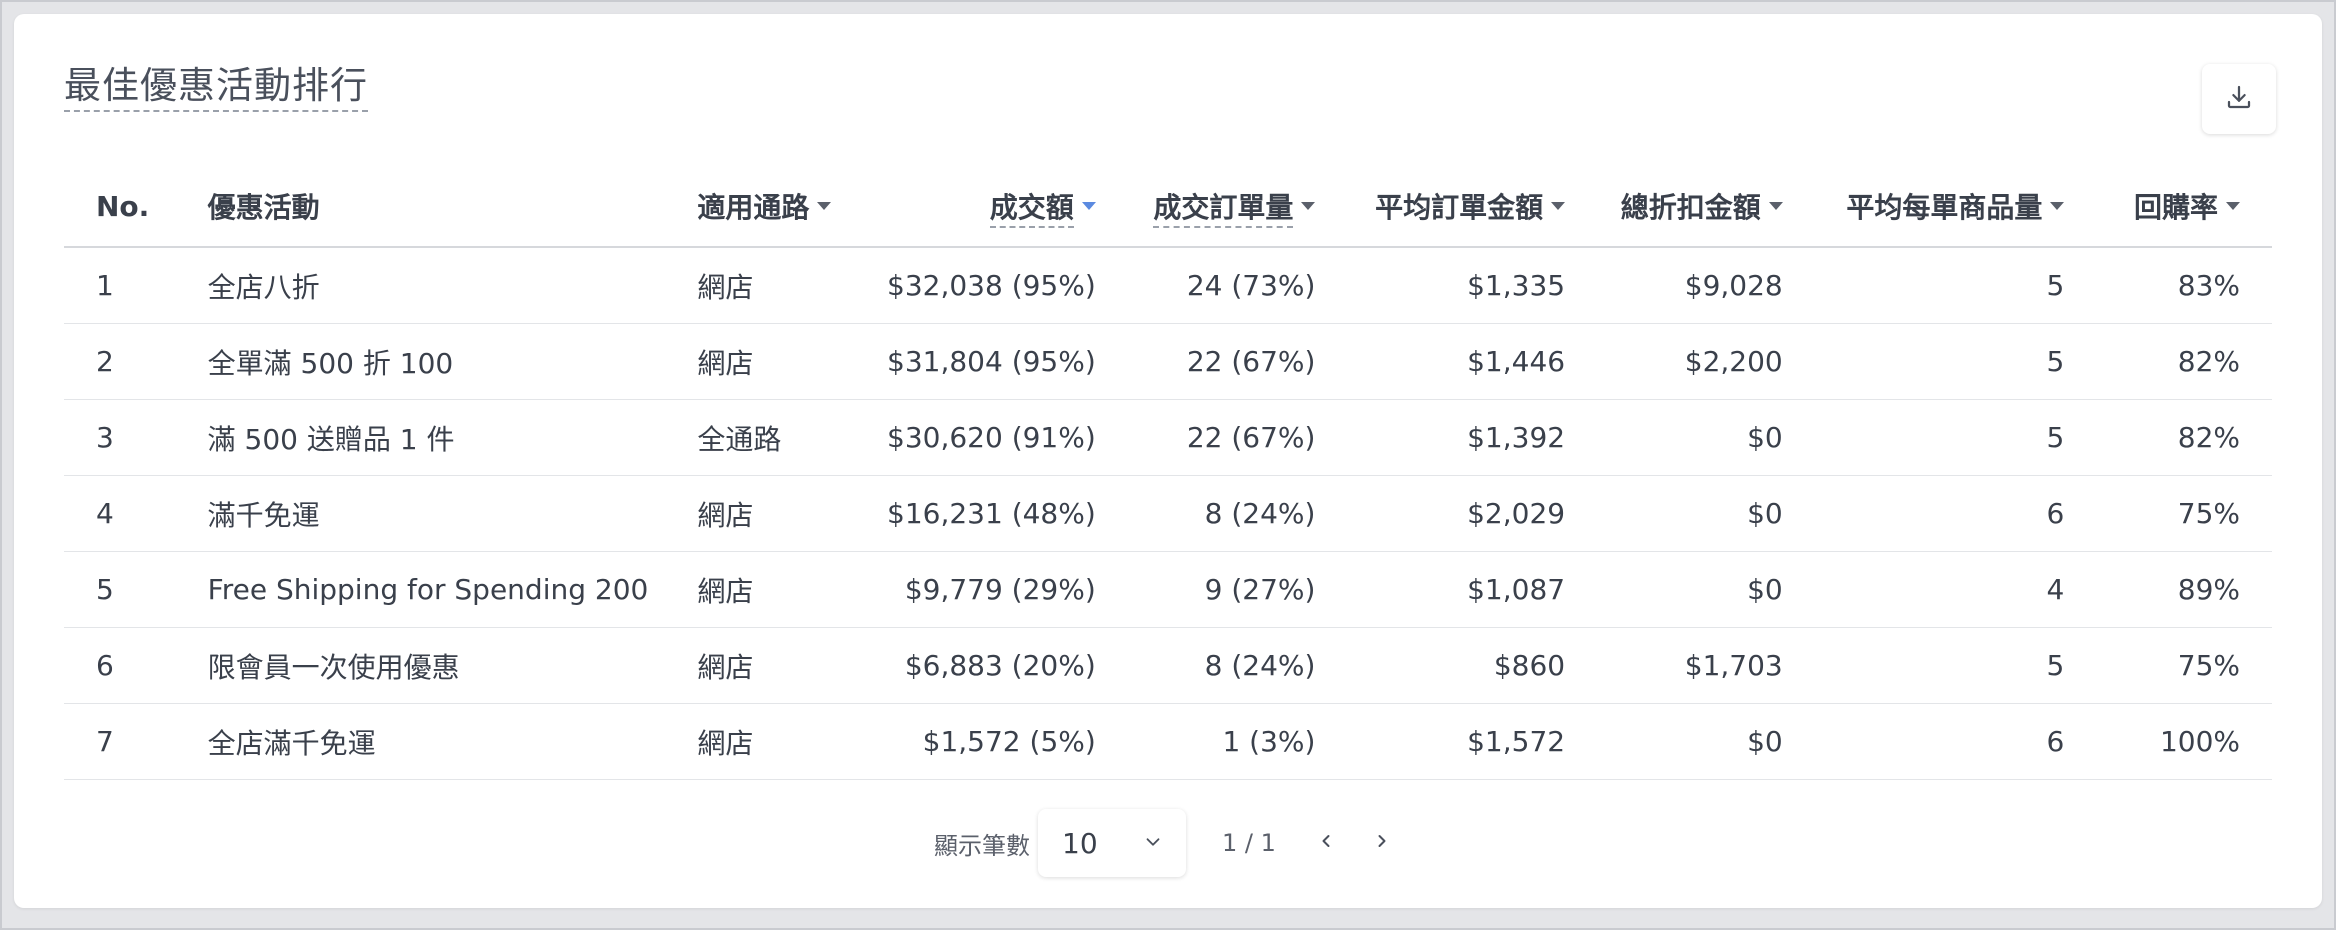  I want to click on next-page-button, so click(1382, 843).